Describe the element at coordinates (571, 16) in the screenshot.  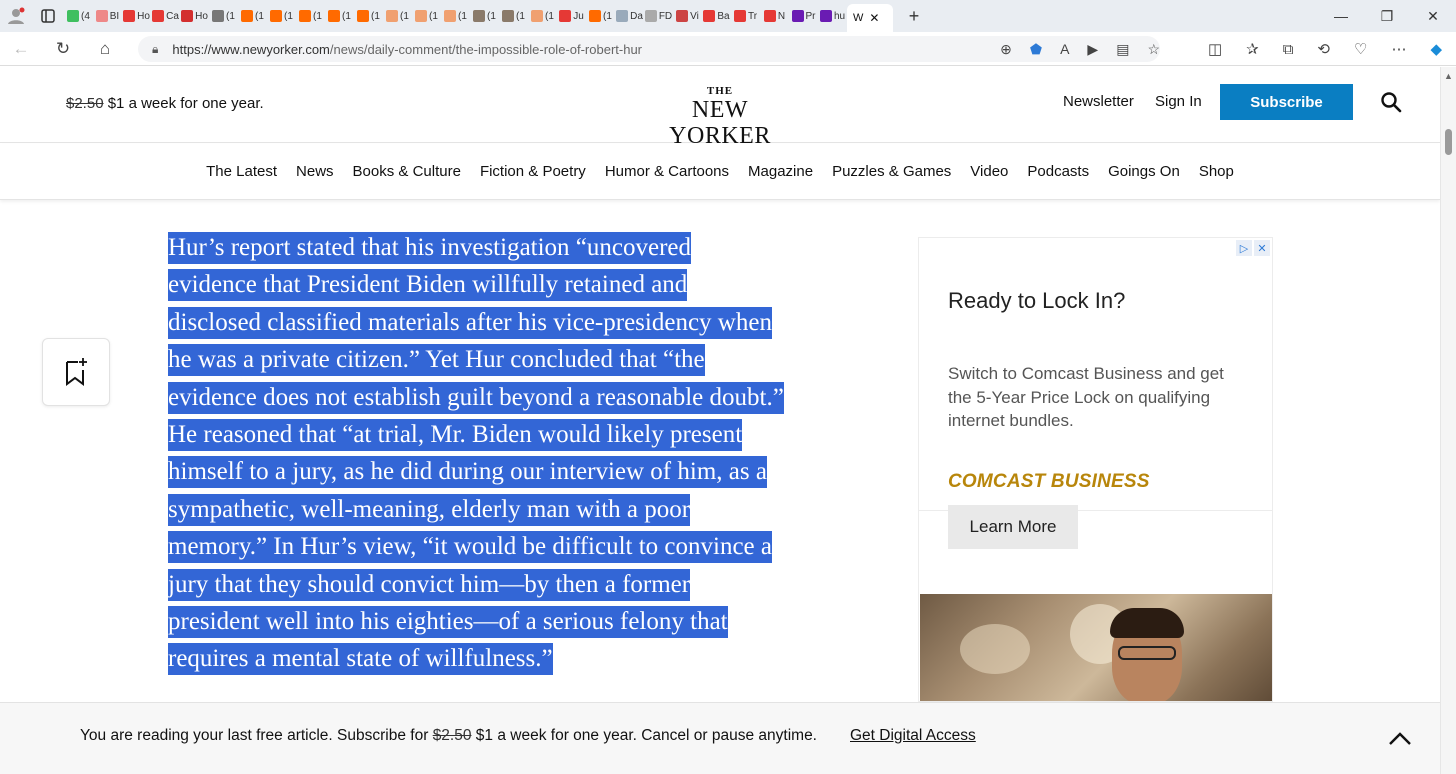
I see `browser-tab: Ju` at that location.